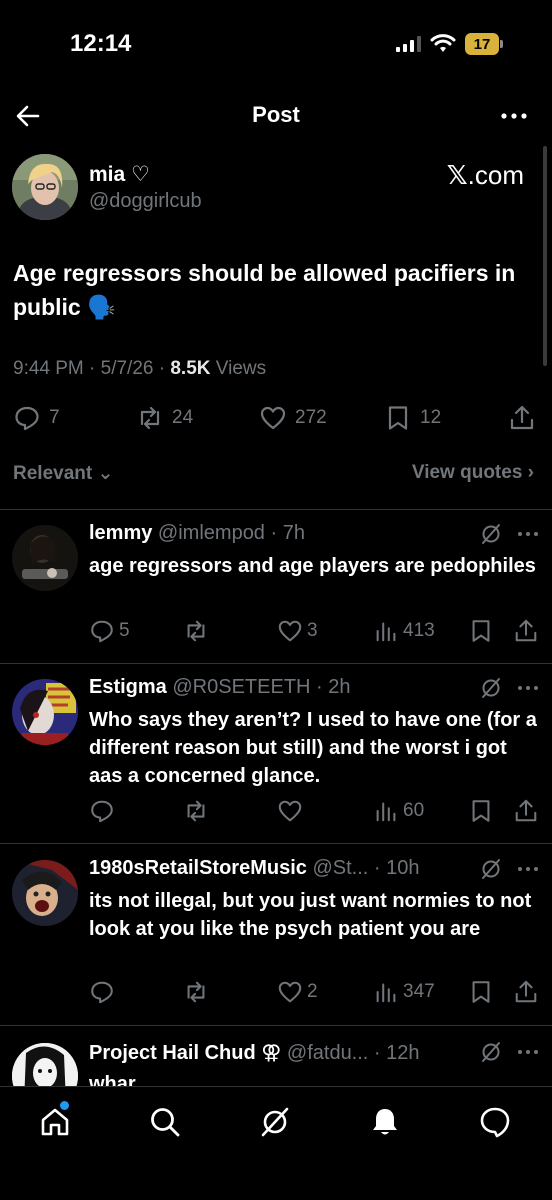 This screenshot has width=552, height=1200. Describe the element at coordinates (408, 44) in the screenshot. I see `cell-signal-icon` at that location.